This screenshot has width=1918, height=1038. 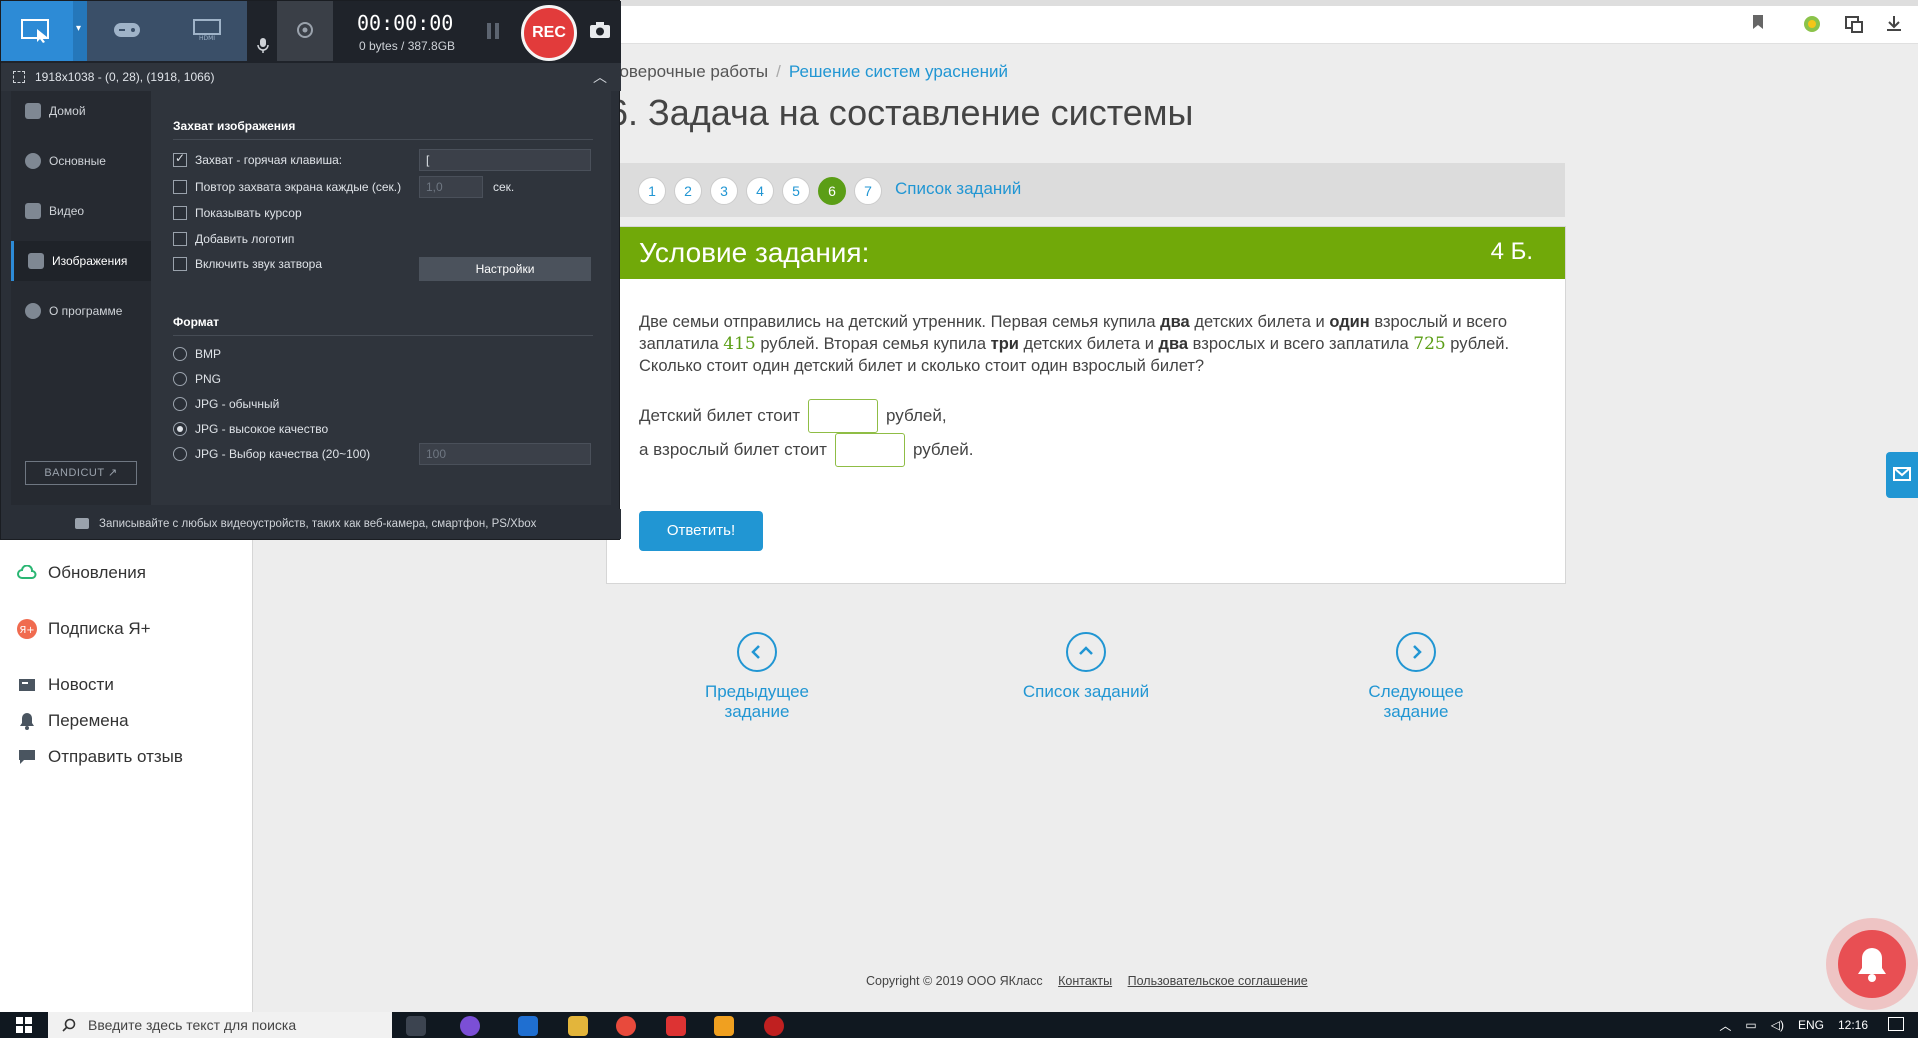 I want to click on option-repeat: Повтор захвата экрана каждые (сек.), so click(x=287, y=187).